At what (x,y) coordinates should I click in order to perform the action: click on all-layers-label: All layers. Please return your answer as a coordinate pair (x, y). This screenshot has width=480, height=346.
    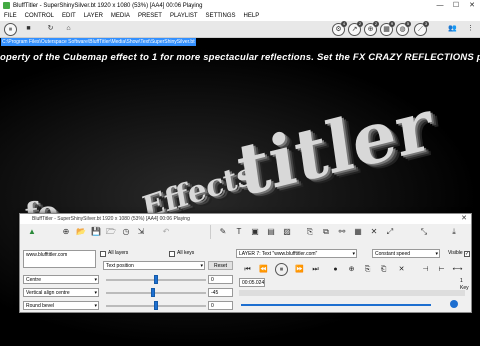
    Looking at the image, I should click on (118, 253).